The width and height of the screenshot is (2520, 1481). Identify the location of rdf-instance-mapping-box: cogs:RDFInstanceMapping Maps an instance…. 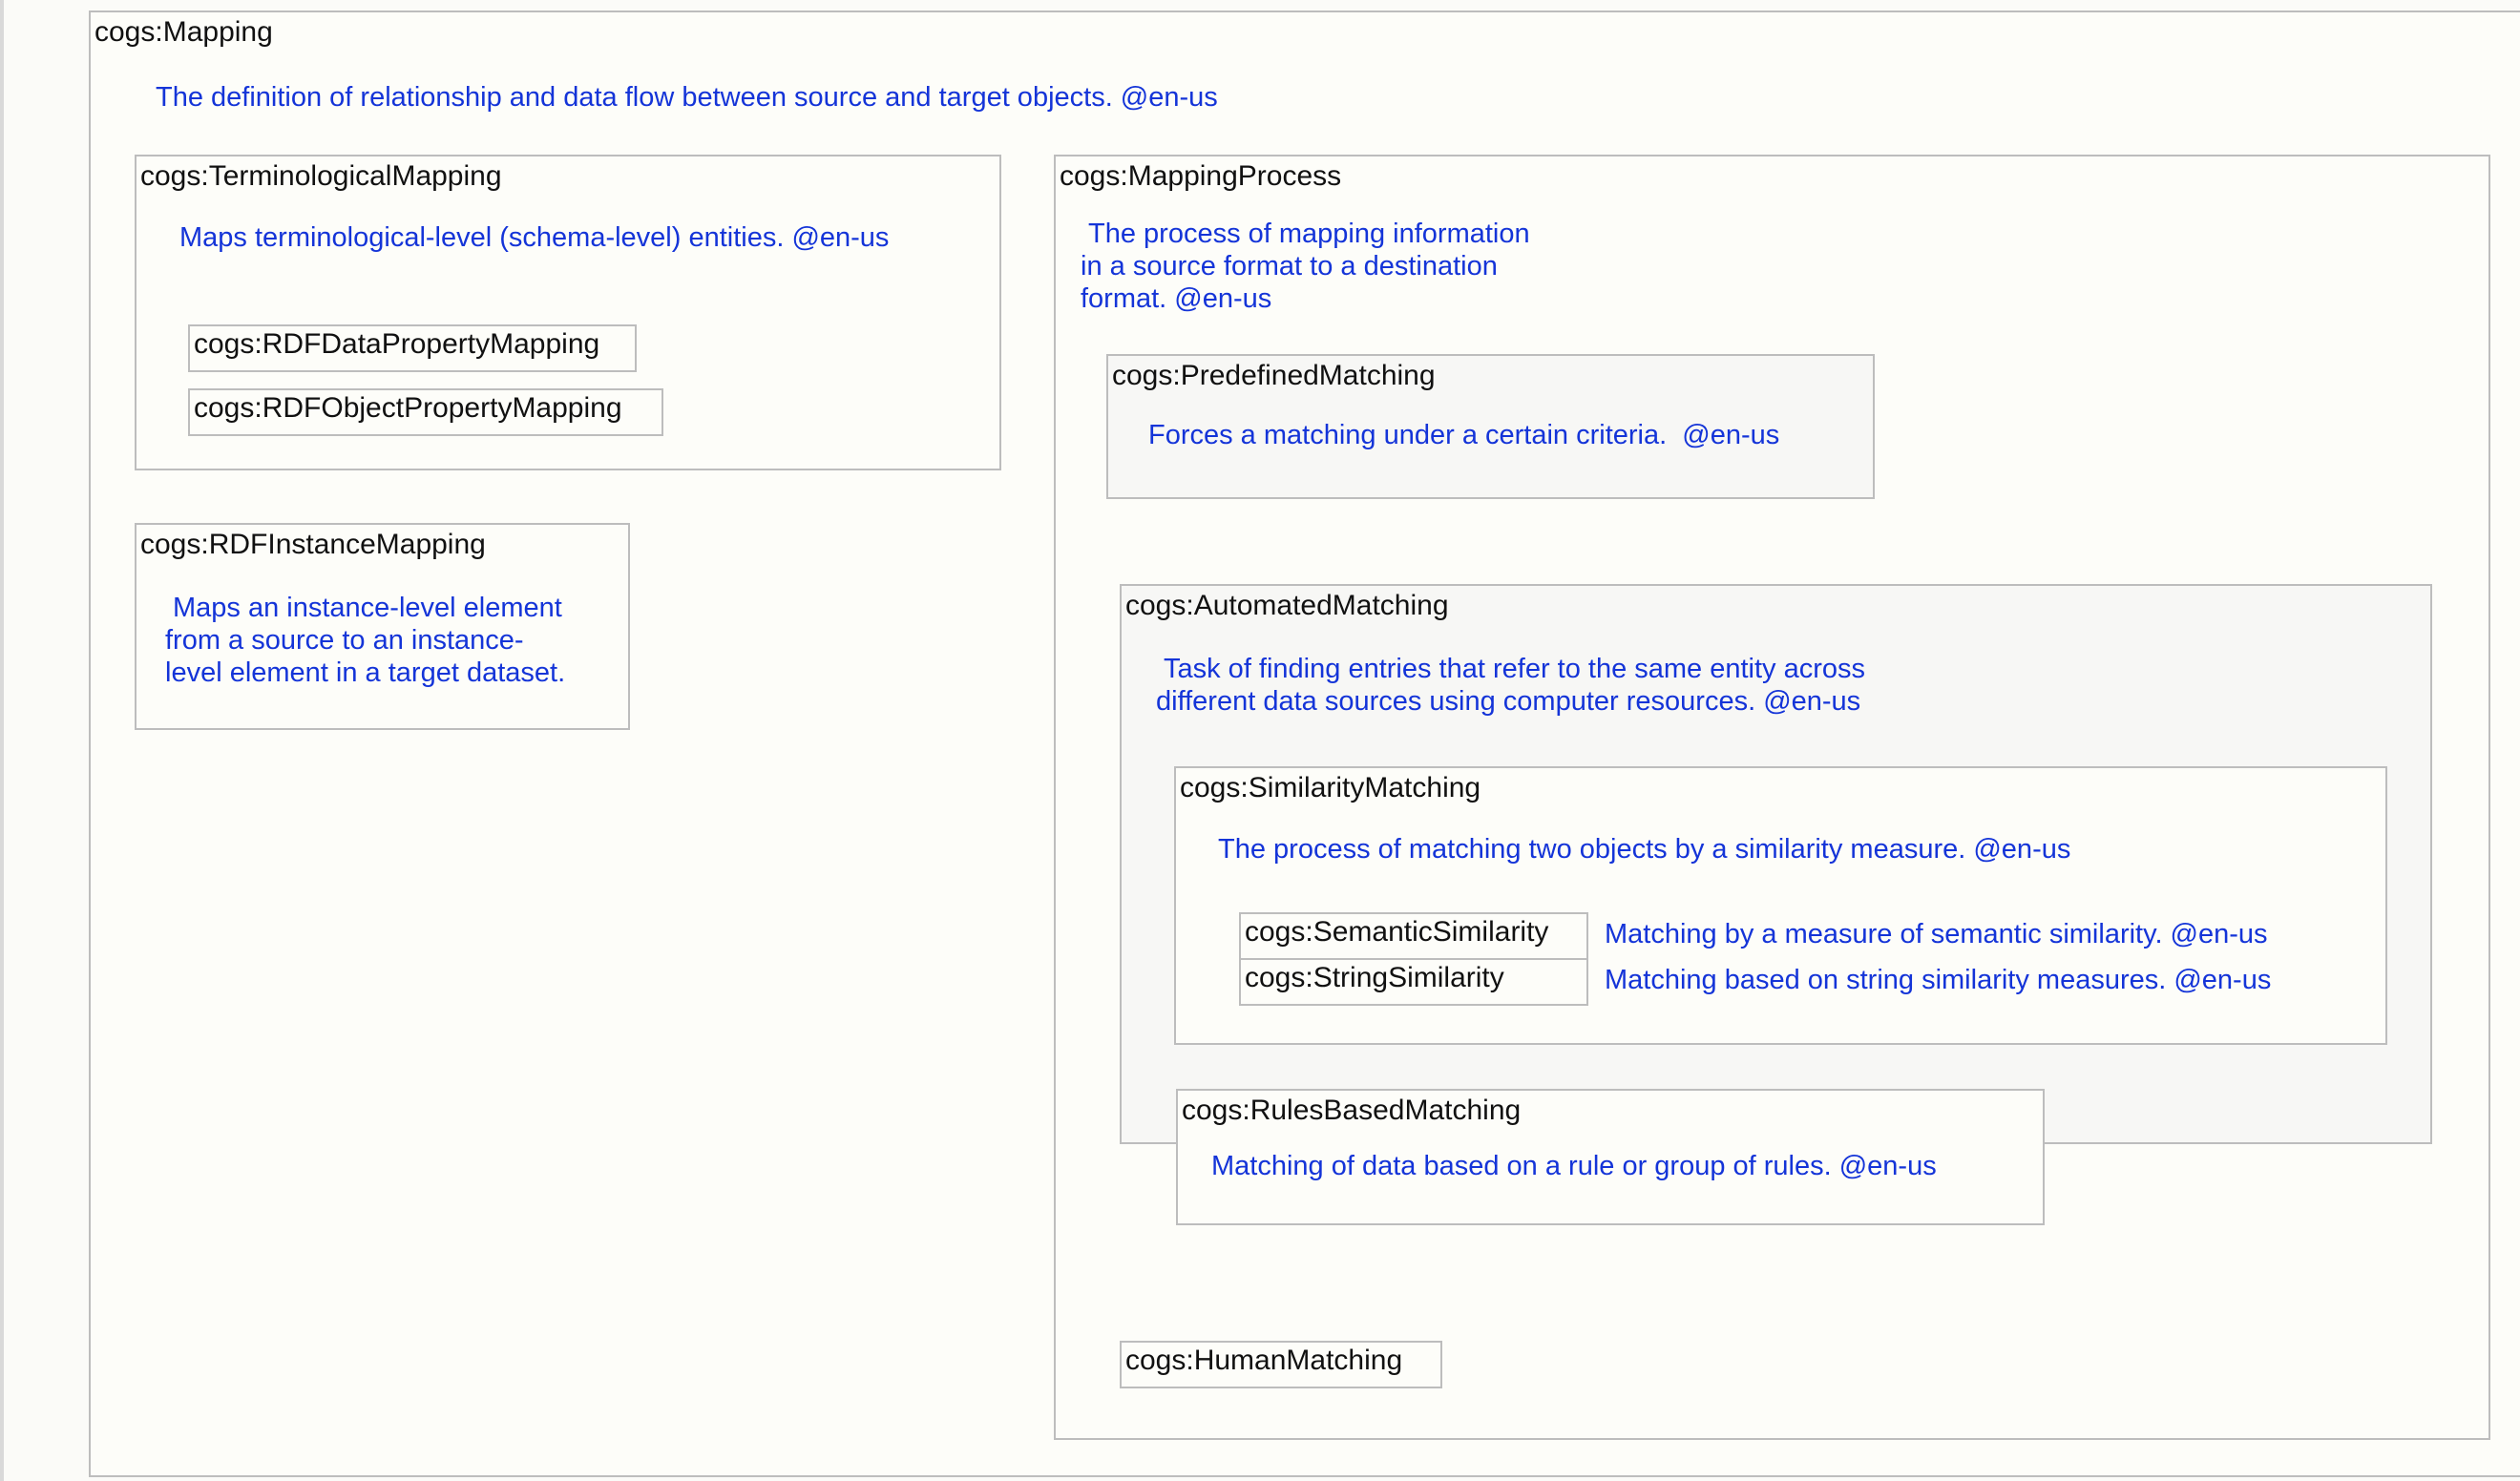
(382, 626).